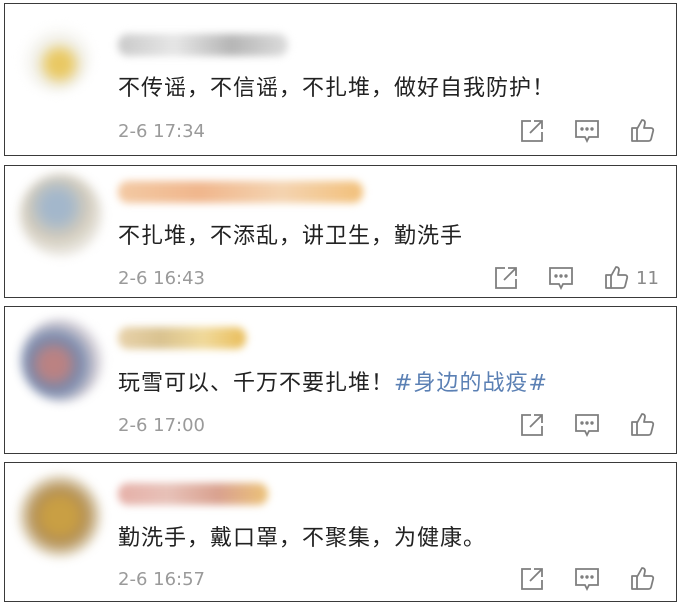 The image size is (686, 606). I want to click on like-count: 11, so click(647, 278).